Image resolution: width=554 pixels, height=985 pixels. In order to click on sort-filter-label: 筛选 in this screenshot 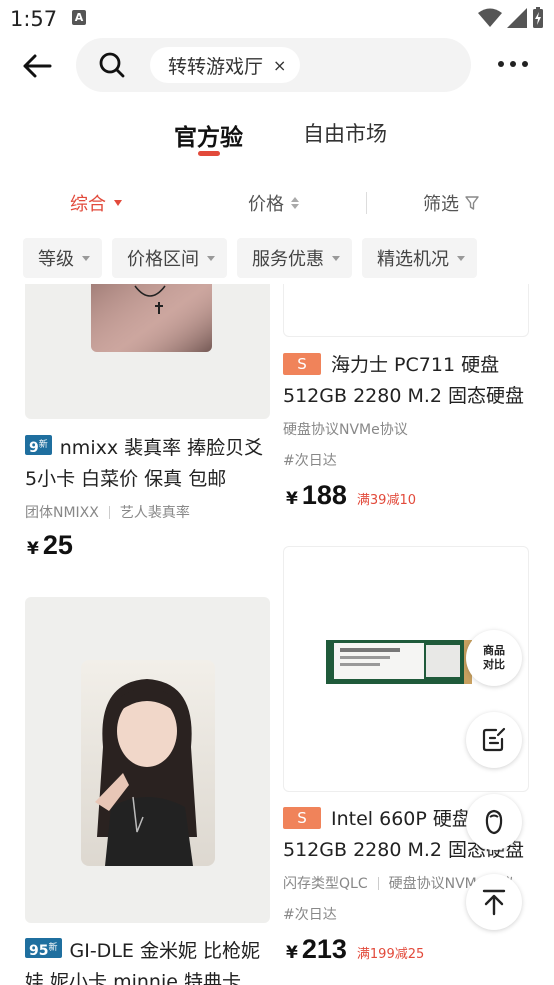, I will do `click(441, 204)`.